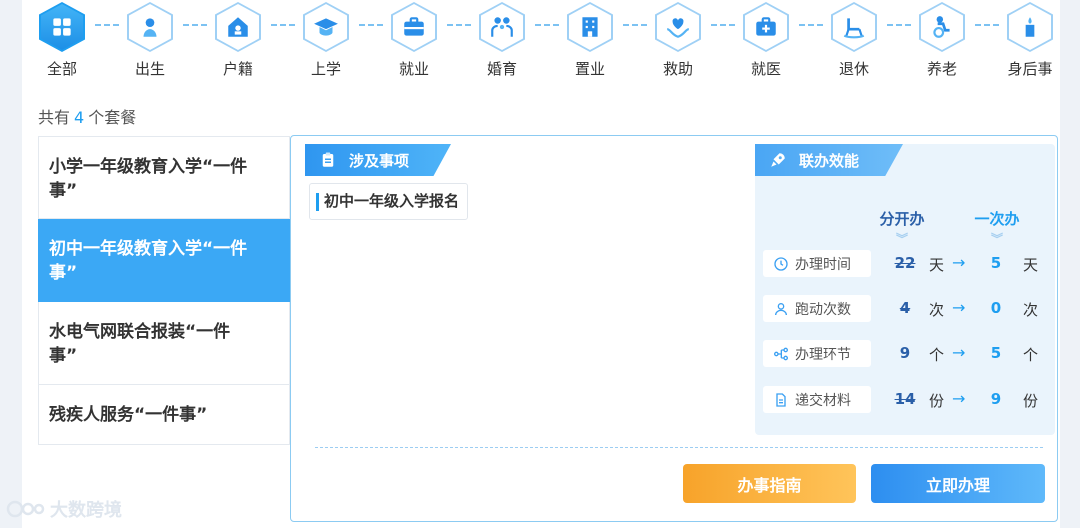  I want to click on category-assistance: 救助, so click(678, 40).